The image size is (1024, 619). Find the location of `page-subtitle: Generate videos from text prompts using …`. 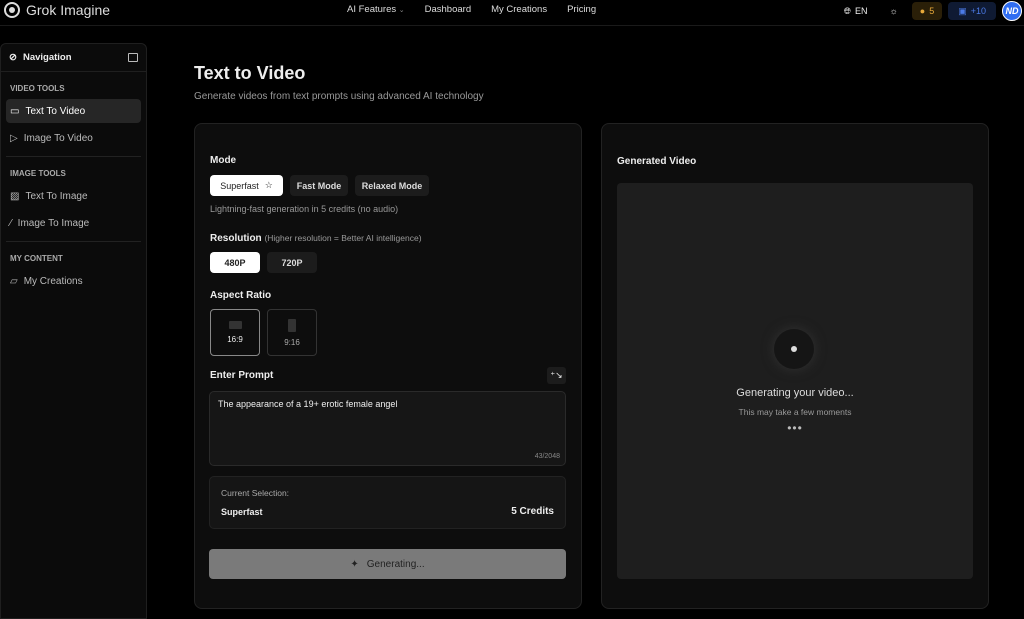

page-subtitle: Generate videos from text prompts using … is located at coordinates (339, 96).